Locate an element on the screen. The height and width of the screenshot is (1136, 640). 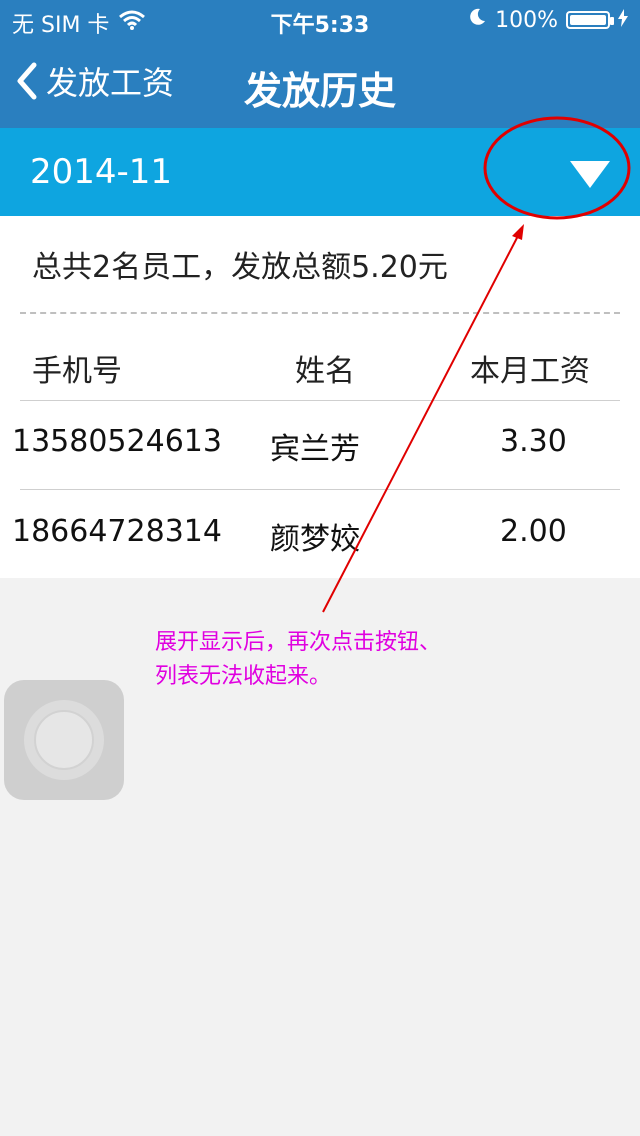
expand-toggle-button is located at coordinates (590, 174).